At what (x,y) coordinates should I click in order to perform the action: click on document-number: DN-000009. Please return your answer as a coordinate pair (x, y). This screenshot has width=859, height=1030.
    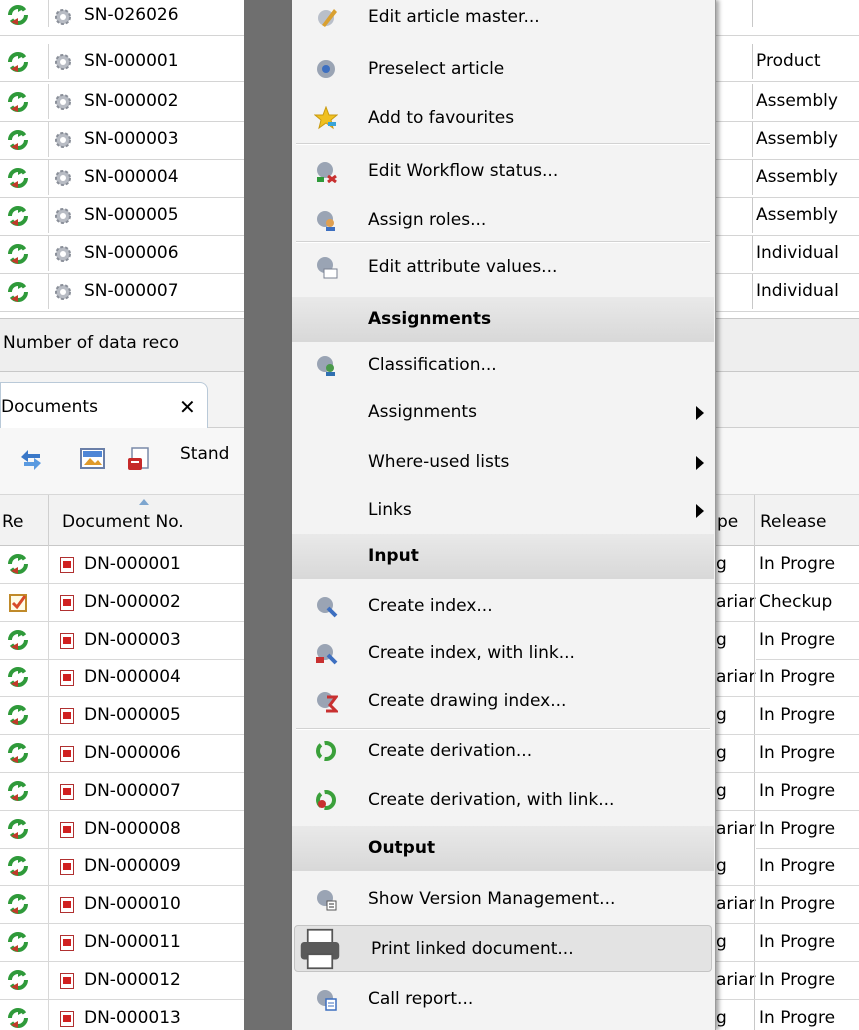
    Looking at the image, I should click on (132, 866).